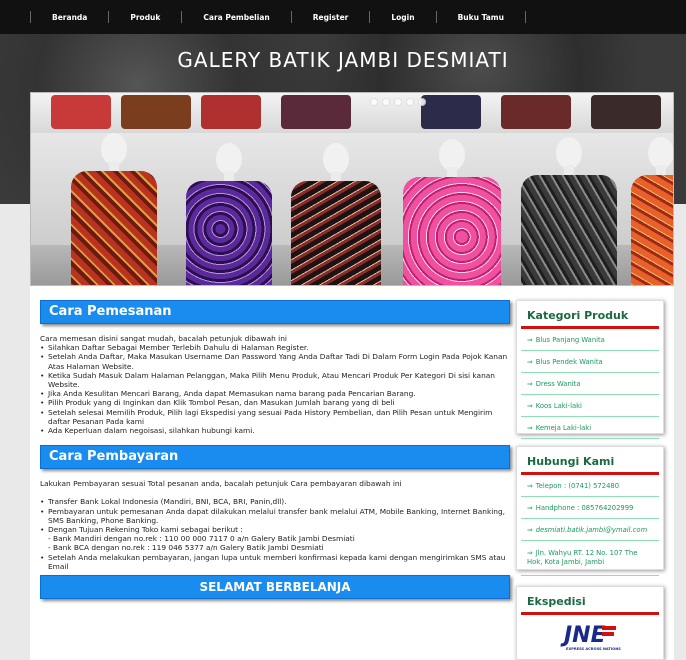 The width and height of the screenshot is (686, 660). What do you see at coordinates (590, 428) in the screenshot?
I see `sidebar-item-kemeja: ⇒ Kemeja Laki-laki` at bounding box center [590, 428].